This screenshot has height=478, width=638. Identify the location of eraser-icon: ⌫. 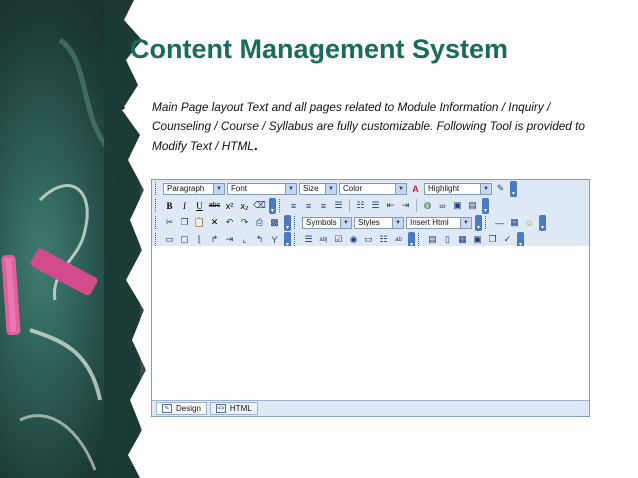
(259, 205).